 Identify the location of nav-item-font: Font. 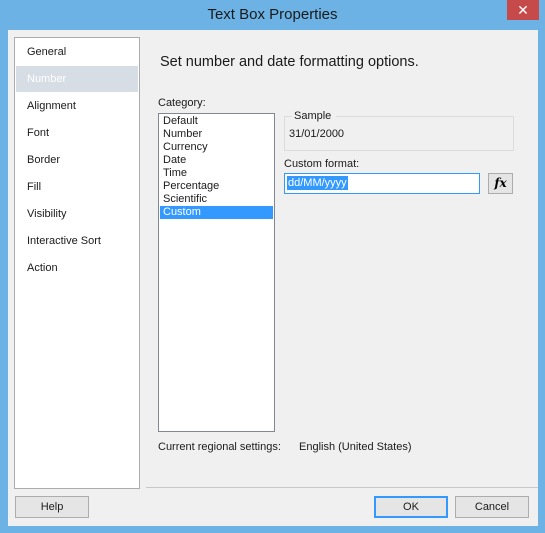
(77, 133).